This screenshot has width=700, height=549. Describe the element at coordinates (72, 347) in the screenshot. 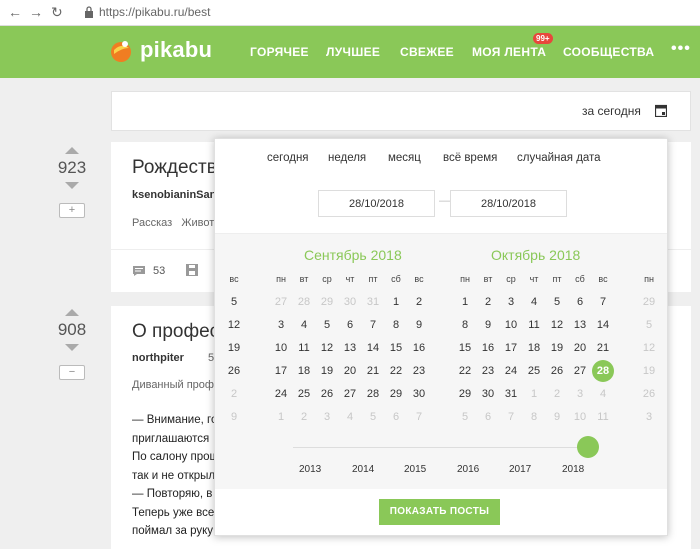

I see `downvote-icon` at that location.